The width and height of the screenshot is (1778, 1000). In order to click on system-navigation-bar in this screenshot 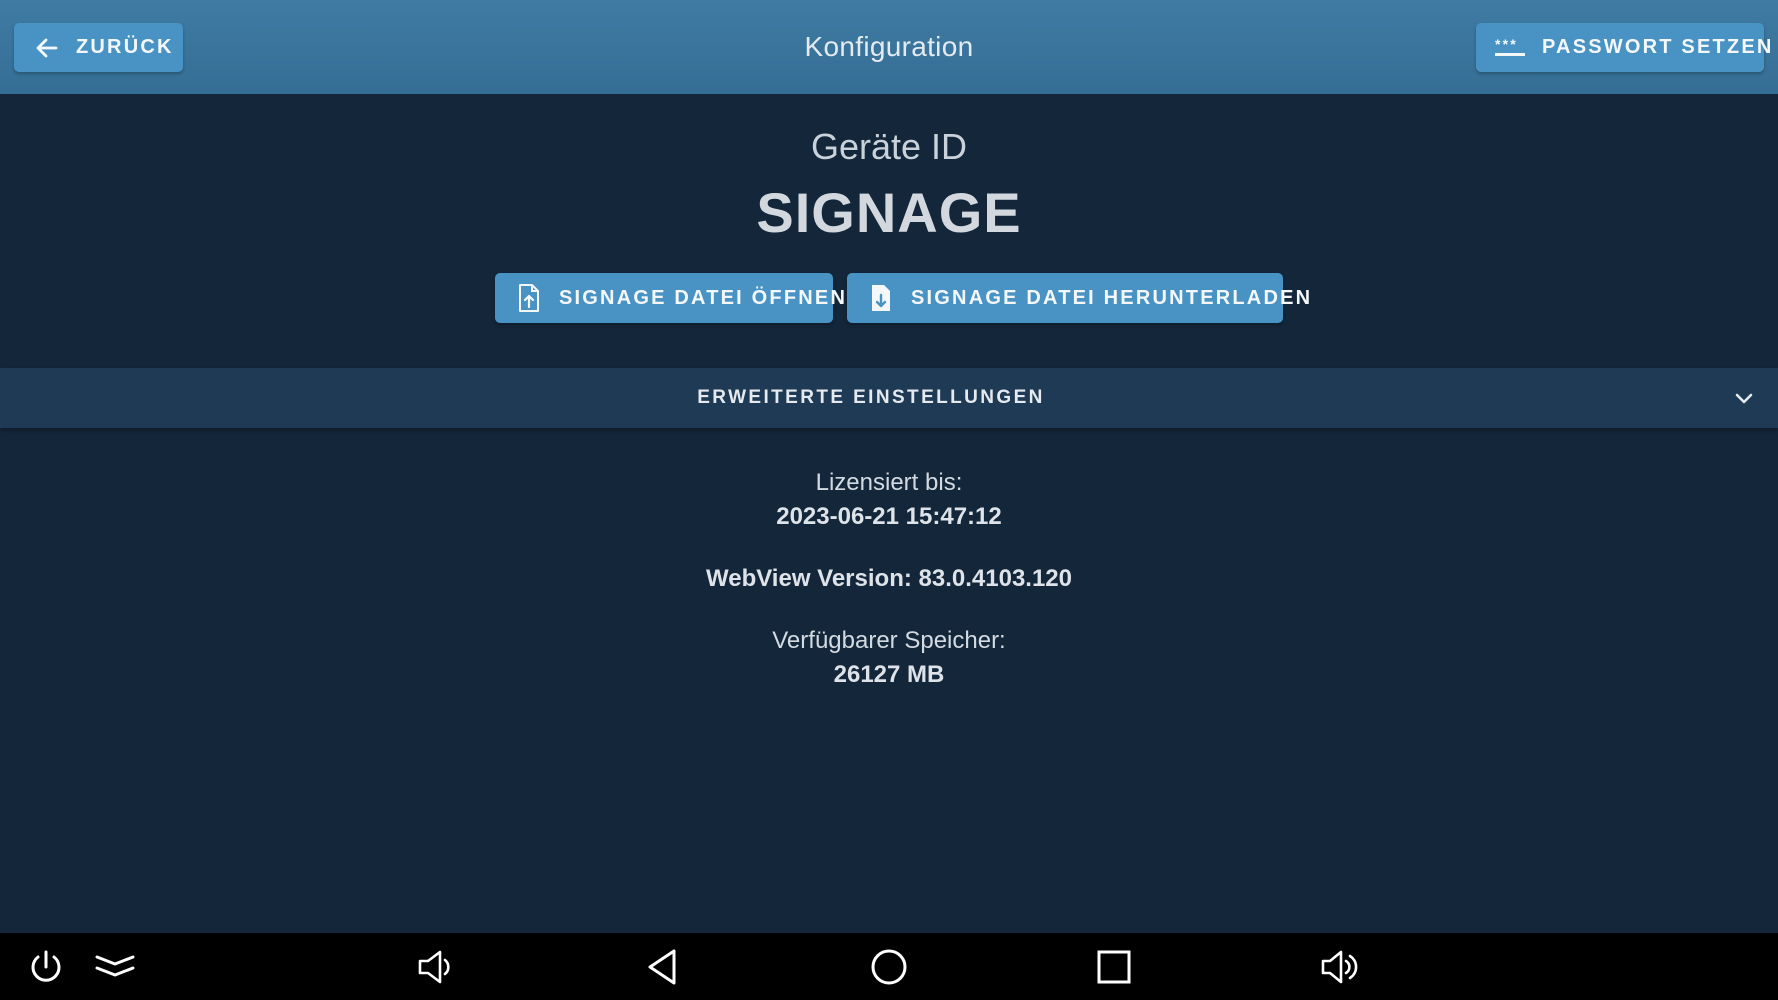, I will do `click(889, 966)`.